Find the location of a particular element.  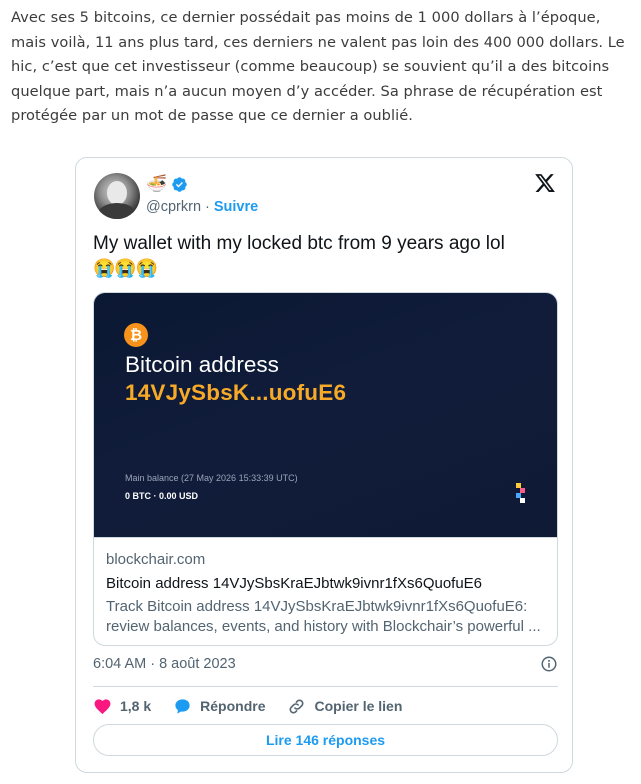

reply-bubble-icon is located at coordinates (182, 706).